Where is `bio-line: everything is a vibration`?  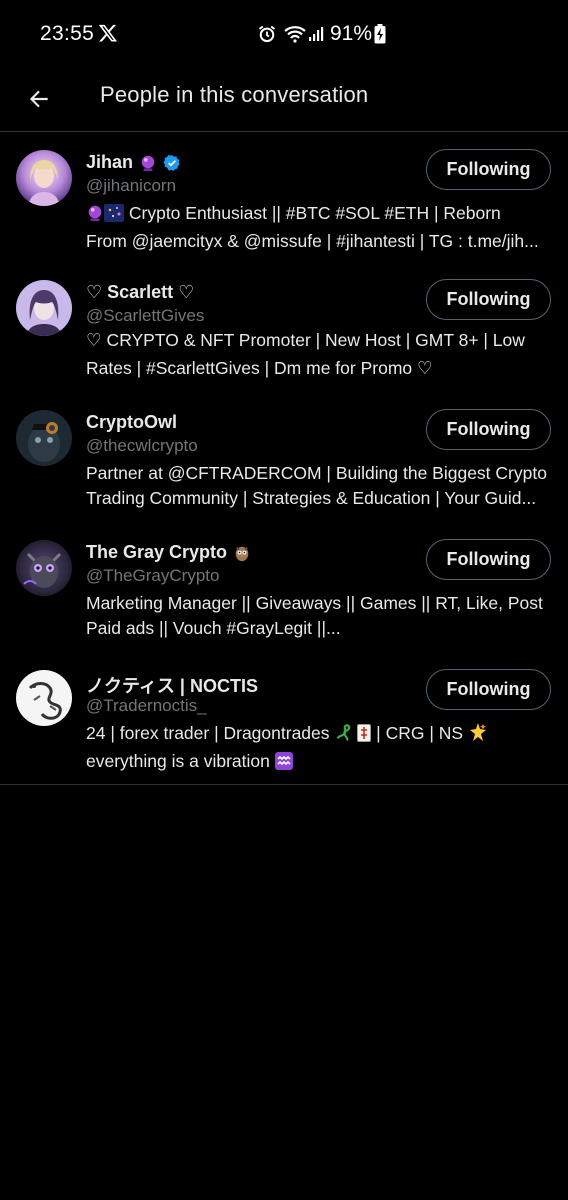
bio-line: everything is a vibration is located at coordinates (321, 763).